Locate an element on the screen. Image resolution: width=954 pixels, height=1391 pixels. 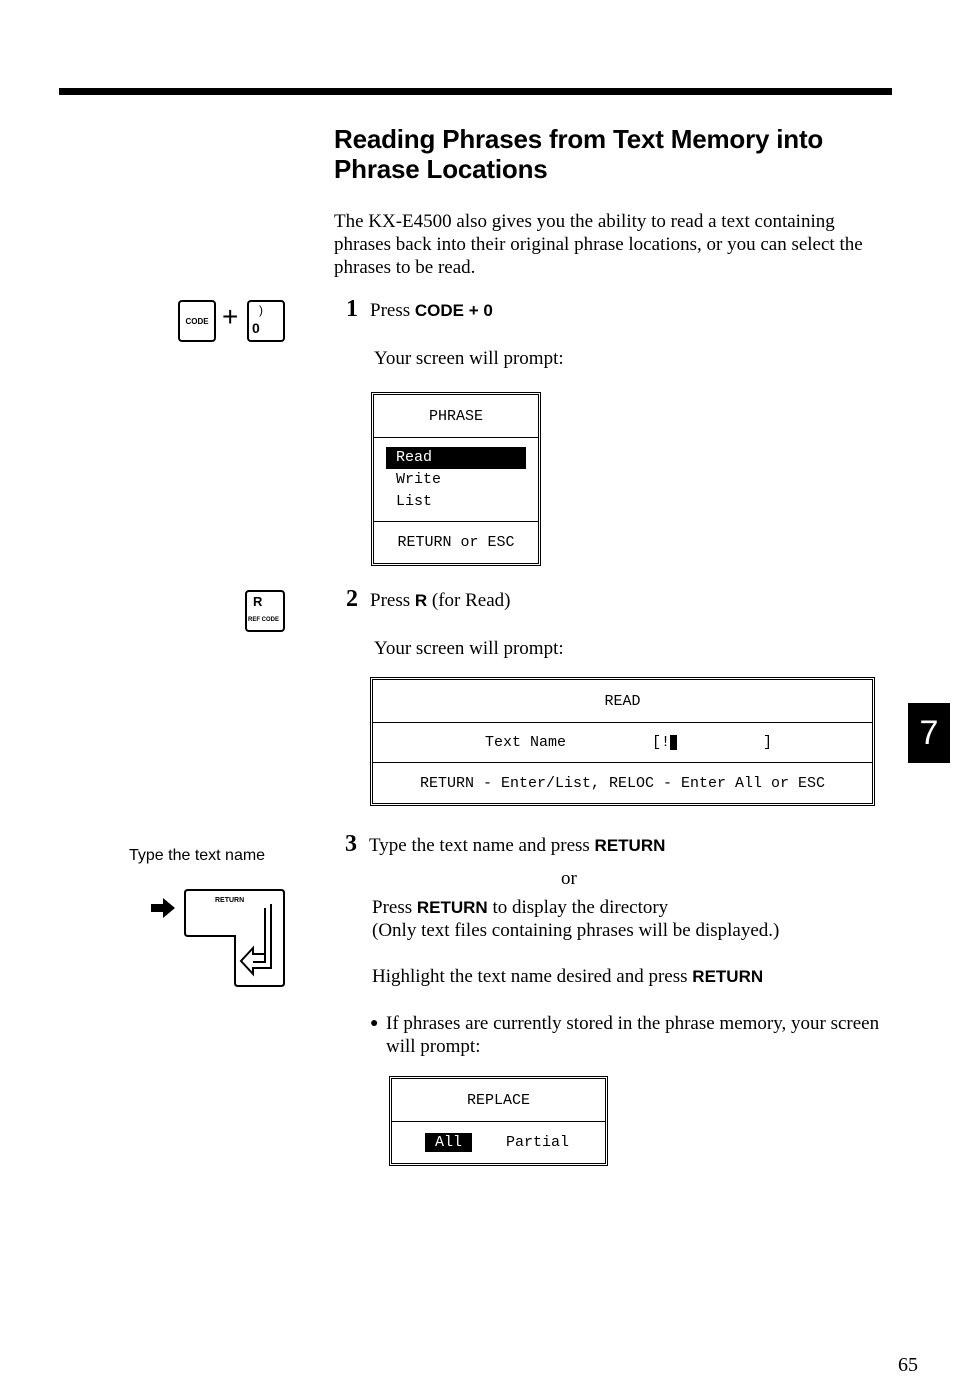
read-screen-field-row: Text Name [! ] is located at coordinates (622, 743).